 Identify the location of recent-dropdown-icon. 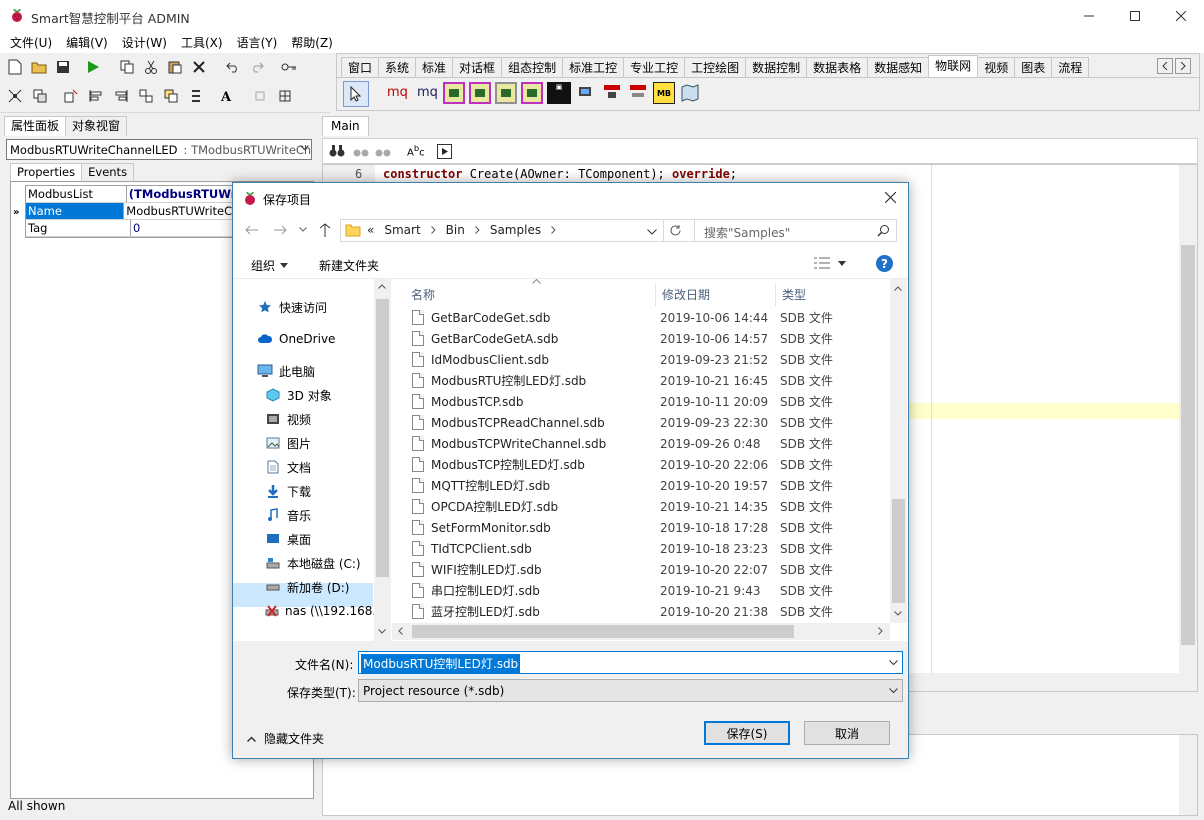
(303, 229).